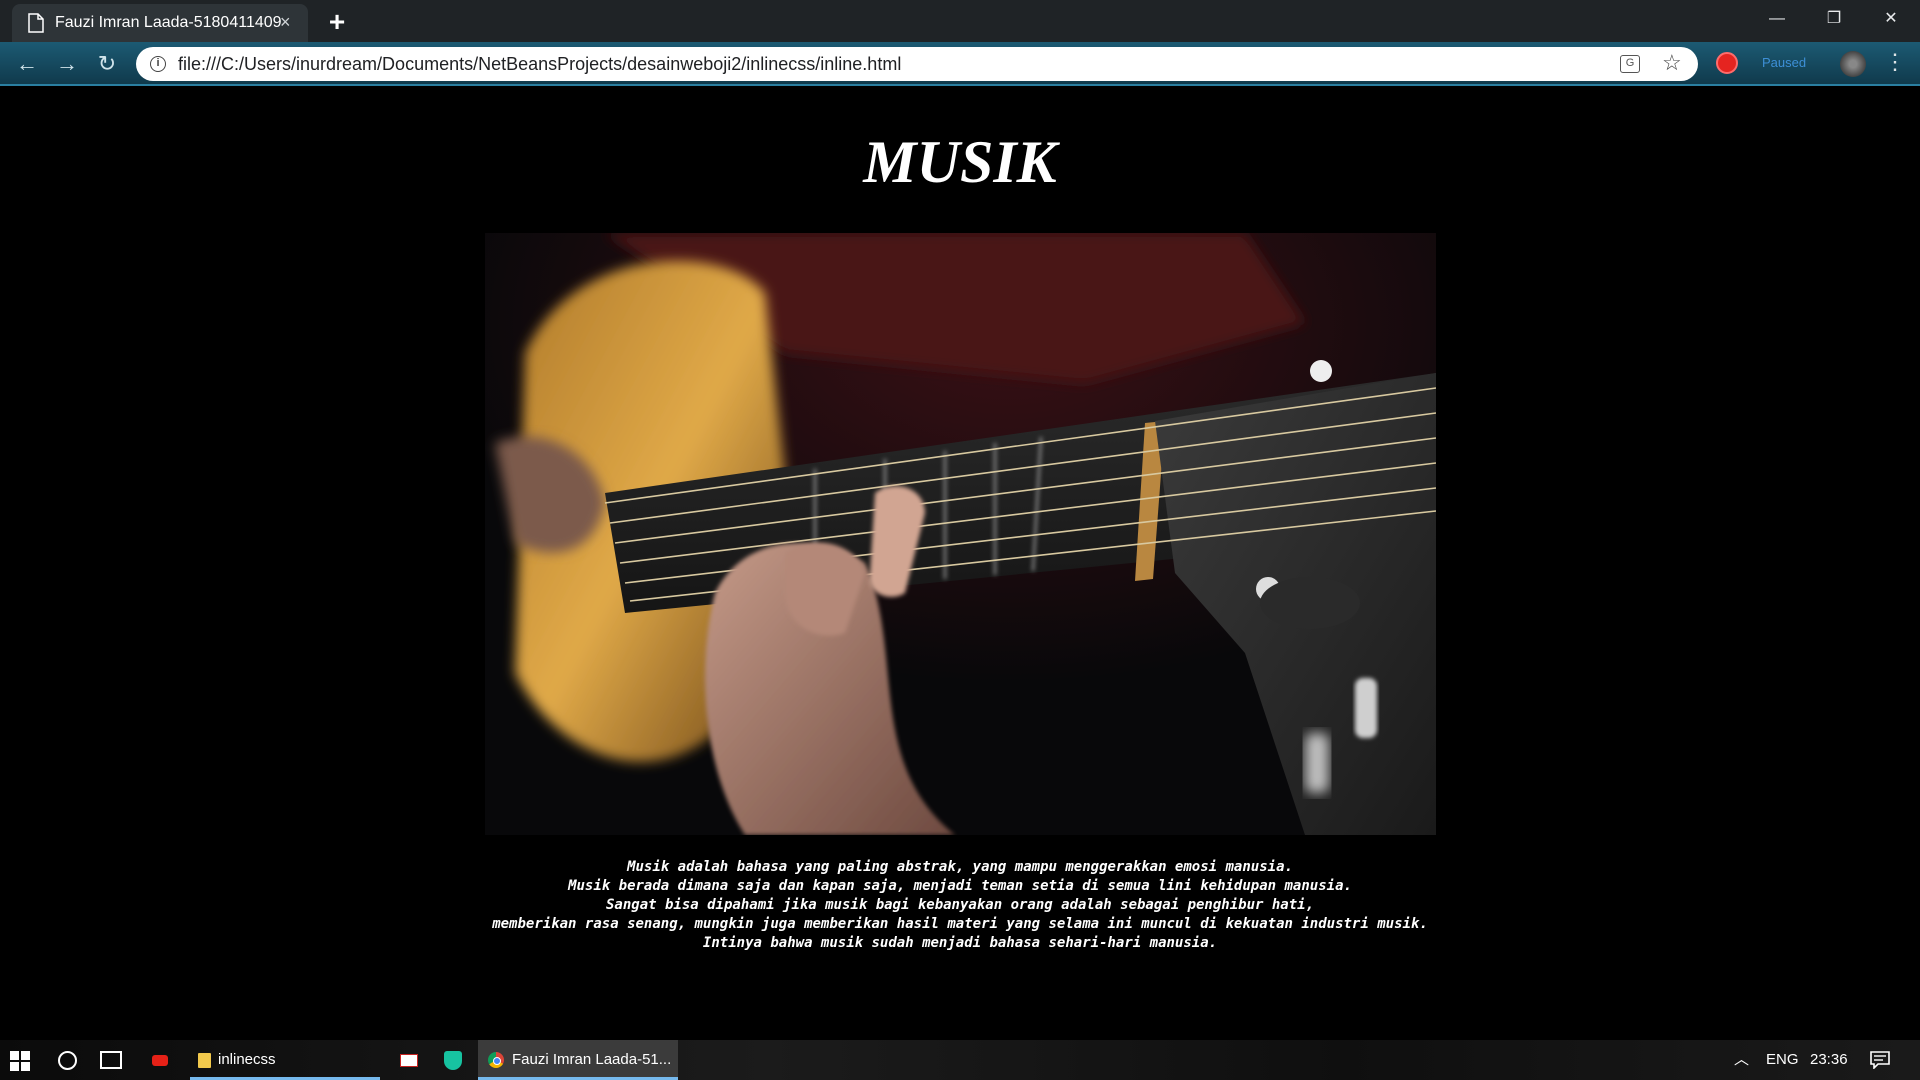  I want to click on reload-icon: ↻, so click(107, 64).